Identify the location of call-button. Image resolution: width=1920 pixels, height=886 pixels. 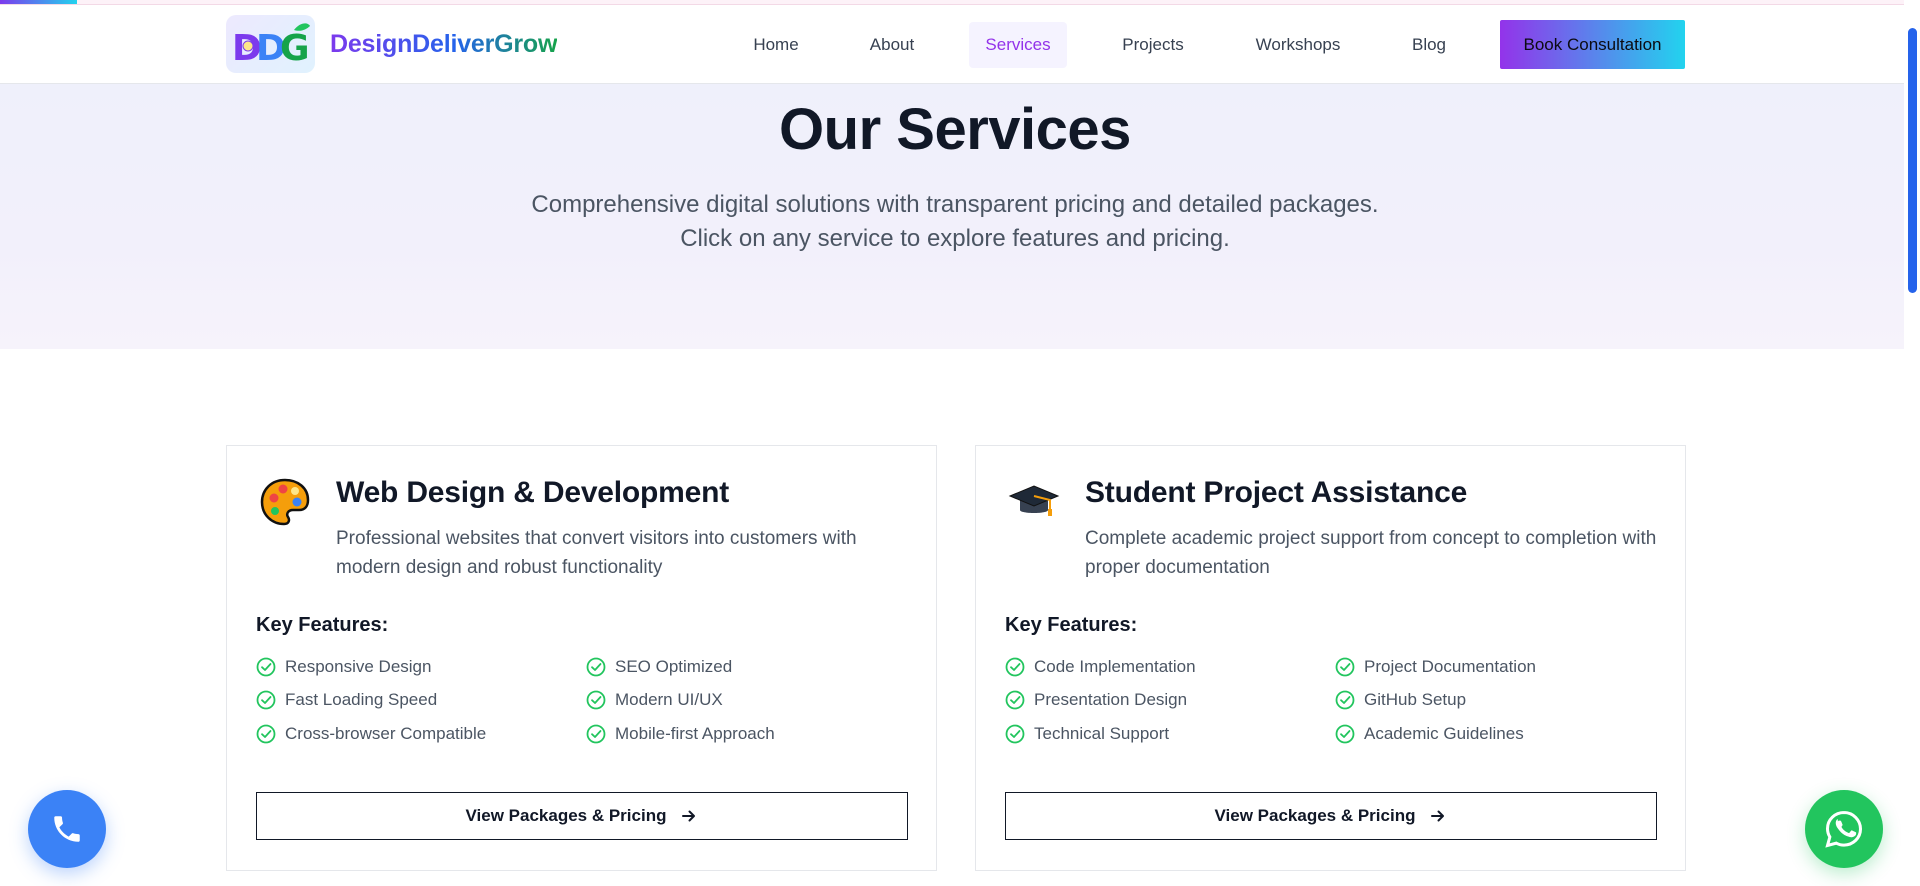
(67, 829).